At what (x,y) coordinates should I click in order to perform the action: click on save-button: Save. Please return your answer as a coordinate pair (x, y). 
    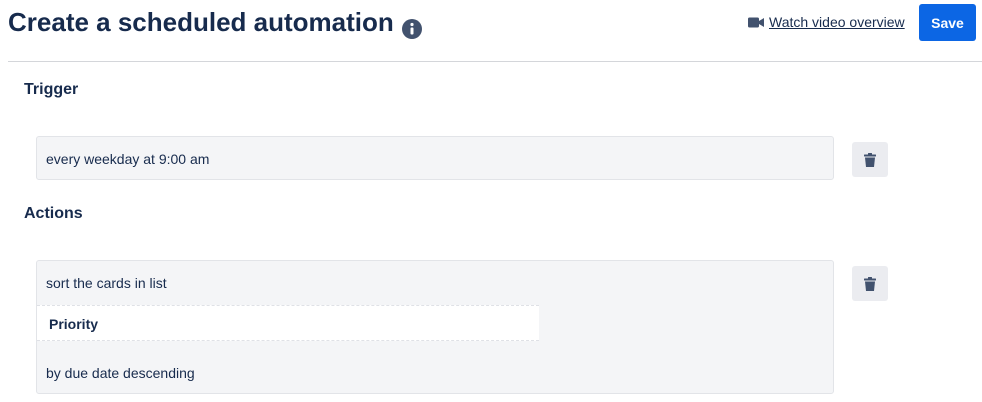
    Looking at the image, I should click on (947, 22).